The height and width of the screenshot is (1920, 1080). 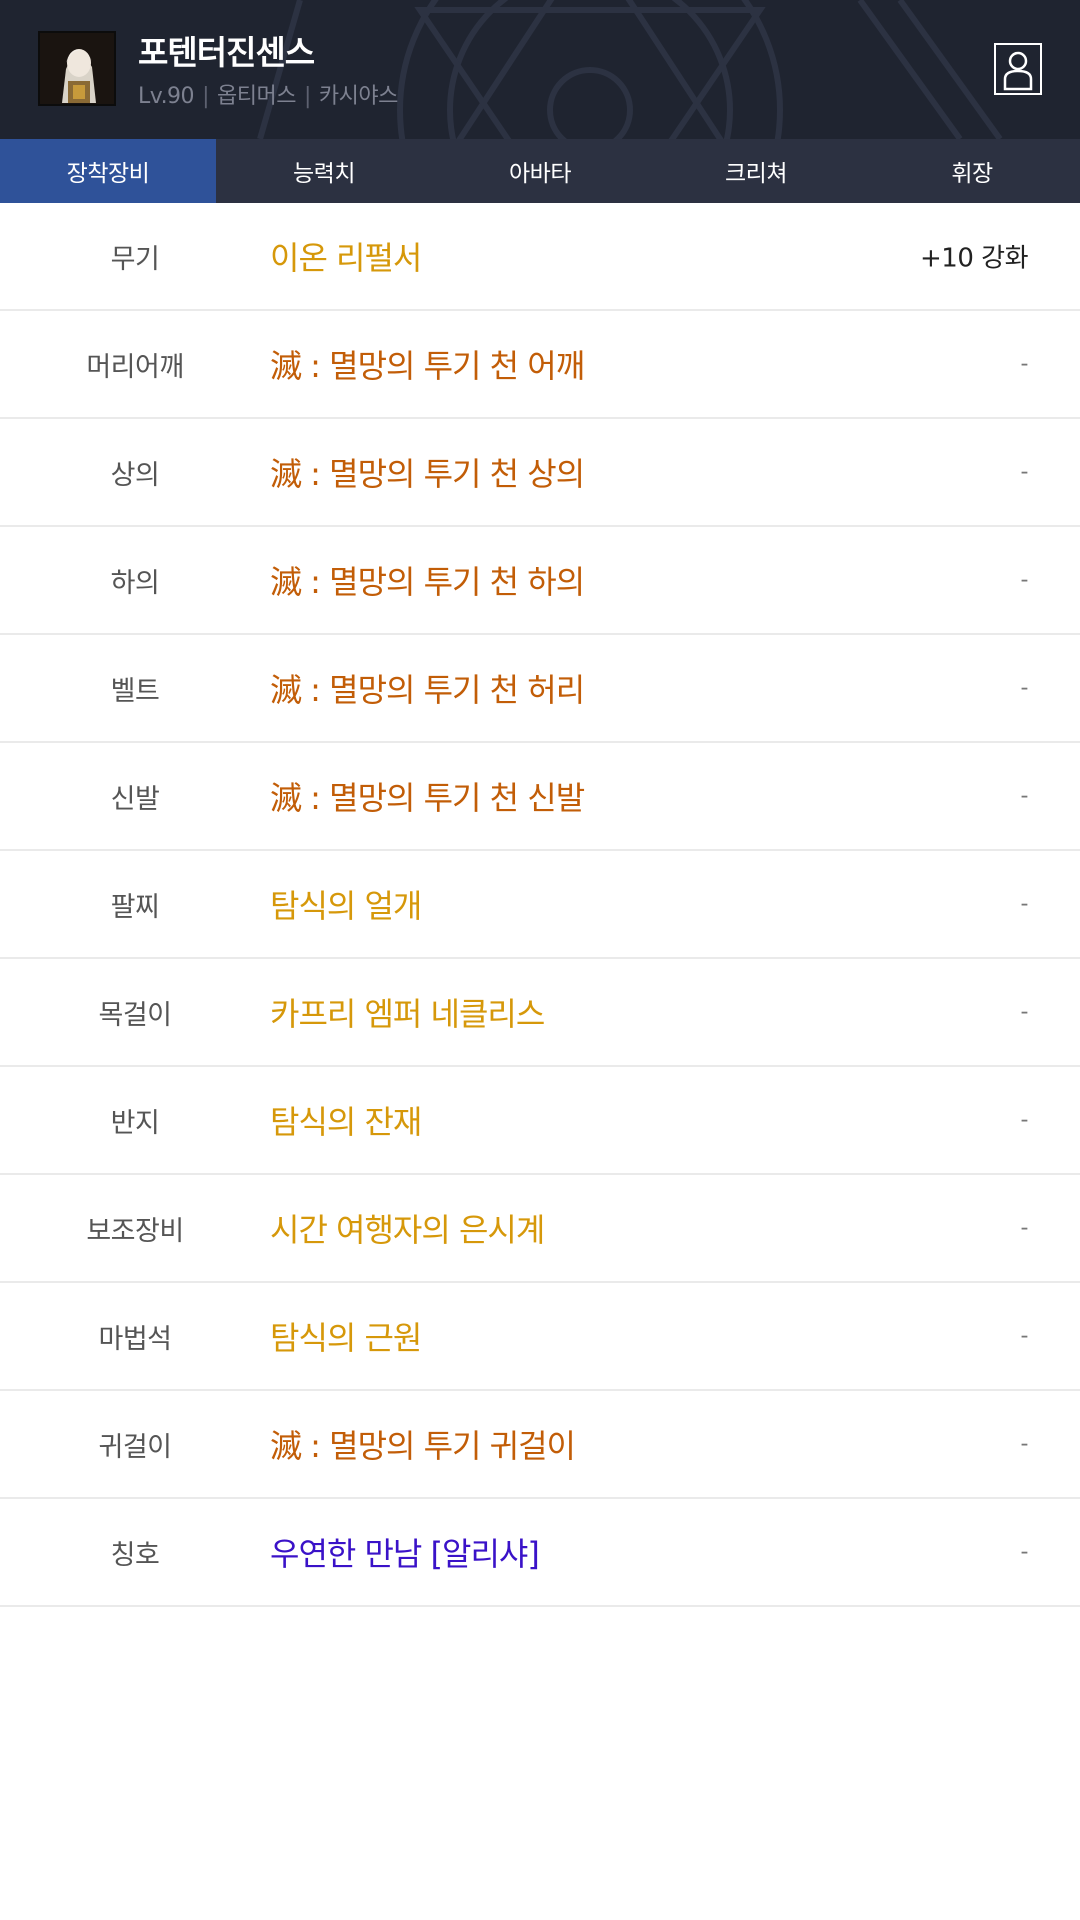 I want to click on item-name: 탐식의 근원, so click(x=346, y=1338).